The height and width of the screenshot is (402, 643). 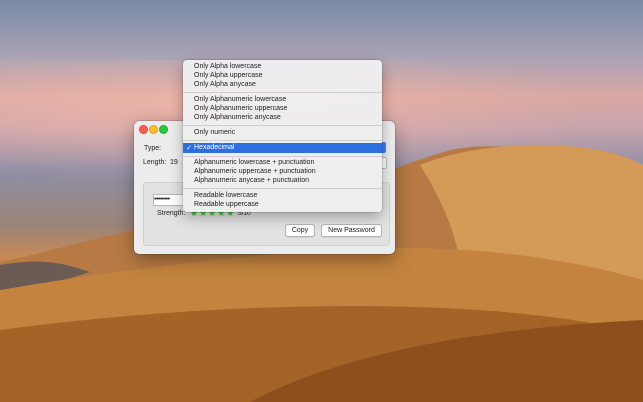 What do you see at coordinates (226, 204) in the screenshot?
I see `menu-item-readable-uppercase: Readable uppercase` at bounding box center [226, 204].